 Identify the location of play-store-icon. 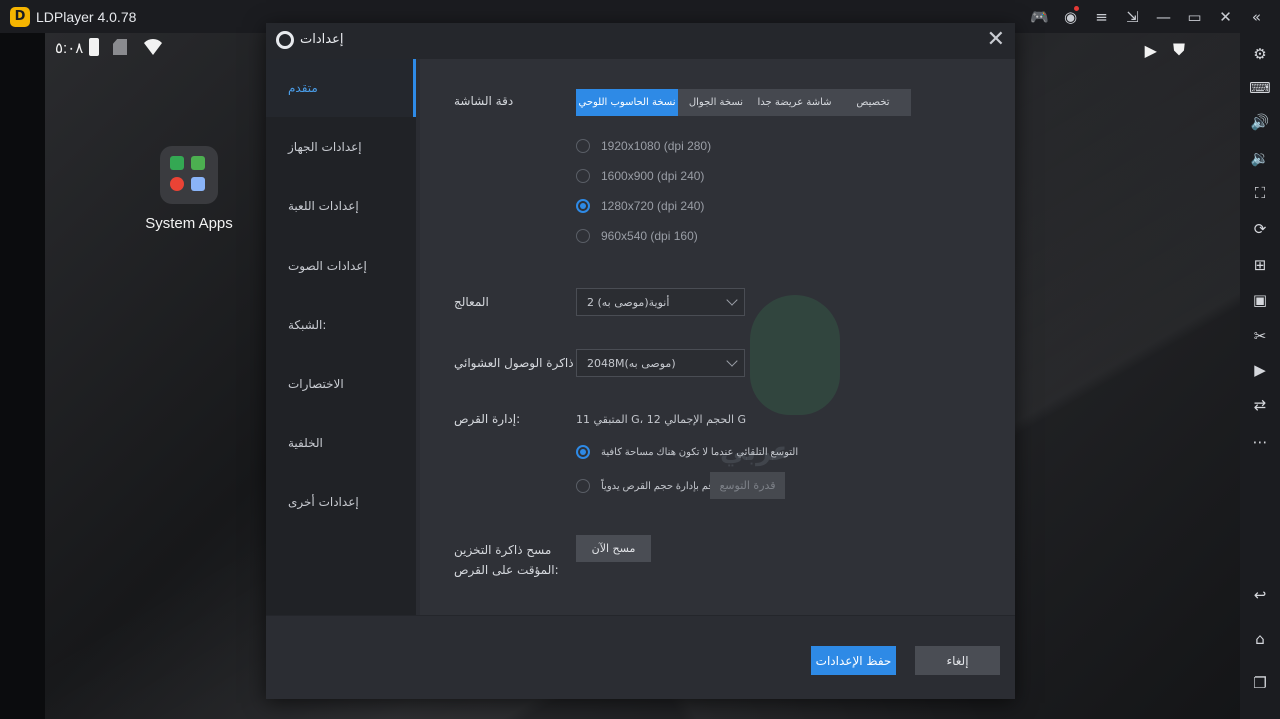
(177, 163).